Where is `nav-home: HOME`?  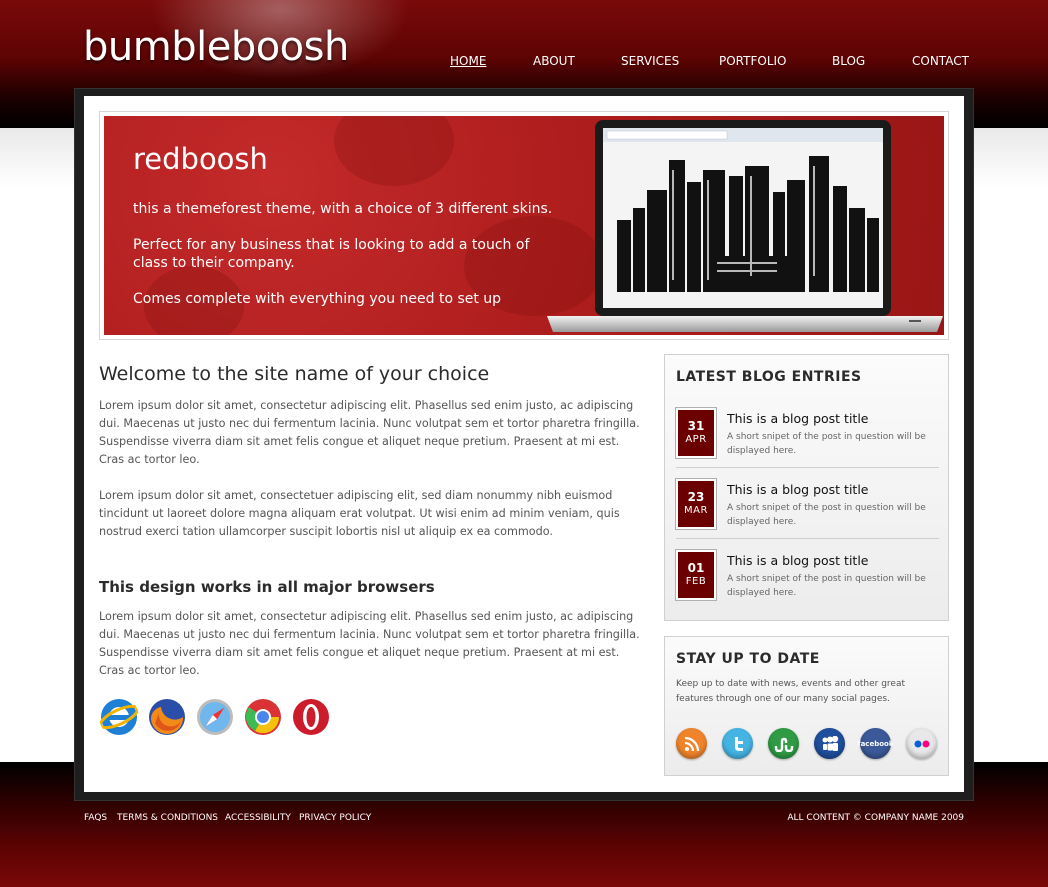 nav-home: HOME is located at coordinates (468, 61).